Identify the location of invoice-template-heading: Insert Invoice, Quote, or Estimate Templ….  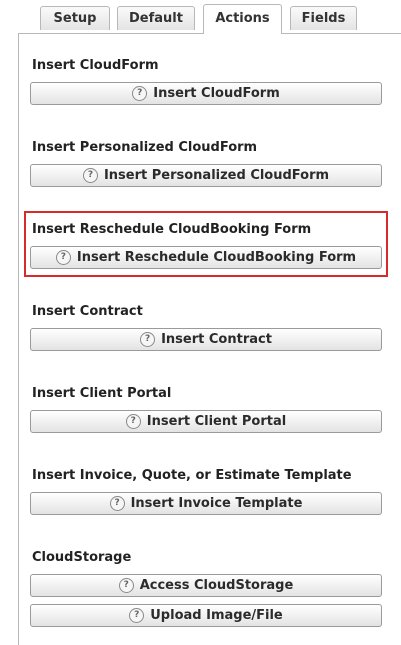
(192, 475).